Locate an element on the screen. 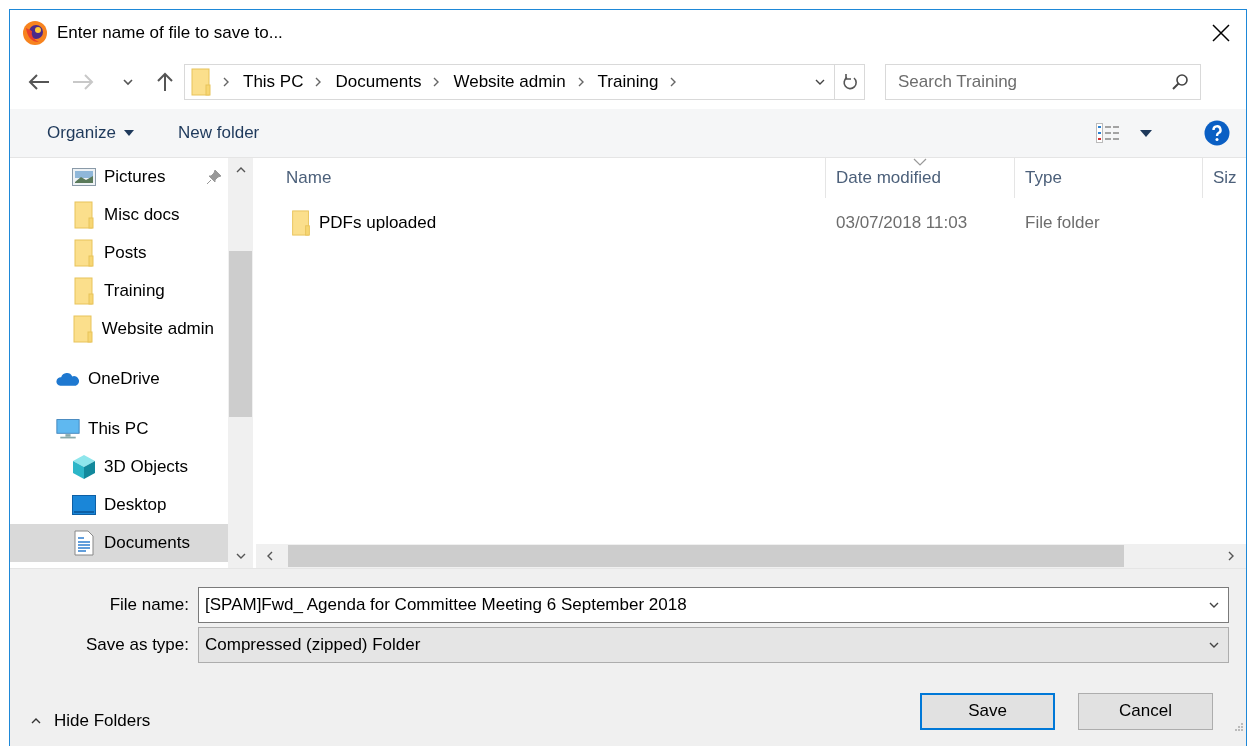  up-arrow-icon is located at coordinates (165, 82).